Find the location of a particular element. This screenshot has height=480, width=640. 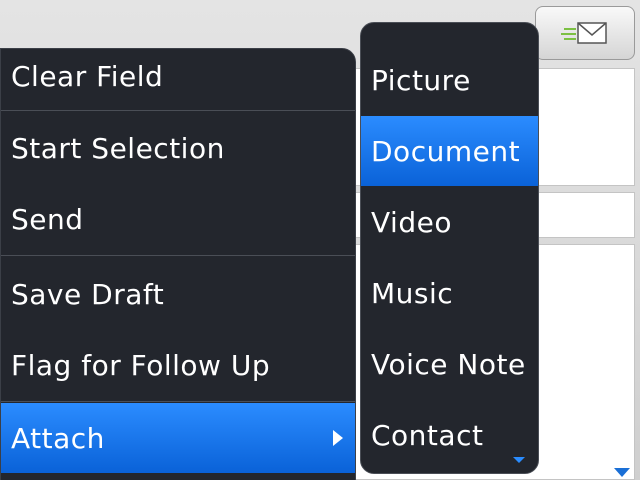

submenu-item-label: Music is located at coordinates (412, 293).